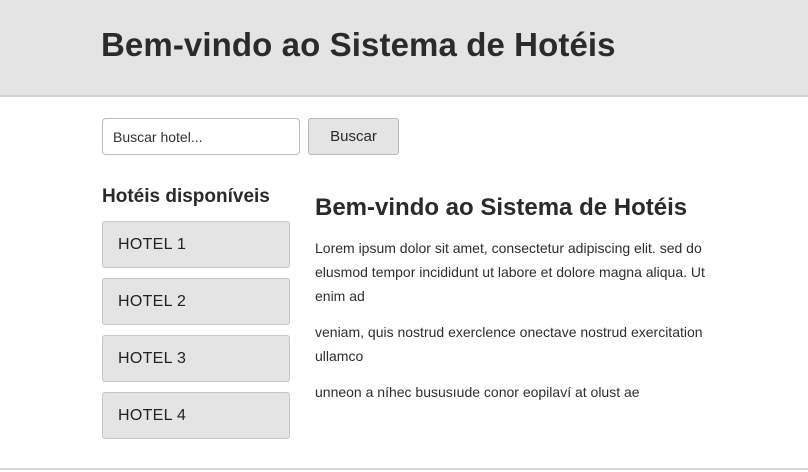 This screenshot has height=472, width=808. What do you see at coordinates (353, 136) in the screenshot?
I see `search-button: Buscar` at bounding box center [353, 136].